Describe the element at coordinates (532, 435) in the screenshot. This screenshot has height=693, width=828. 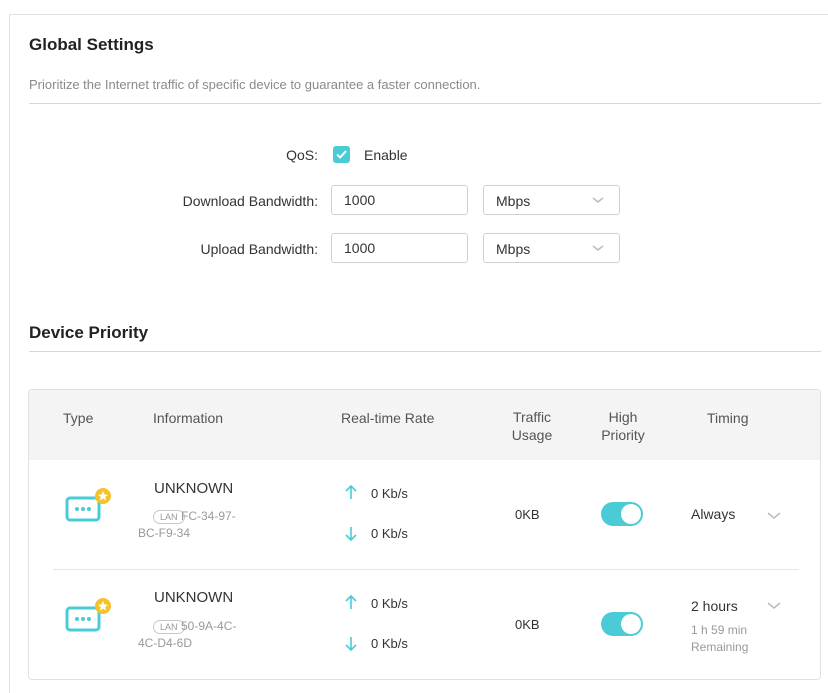
I see `column-header-usage-line2: Usage` at that location.